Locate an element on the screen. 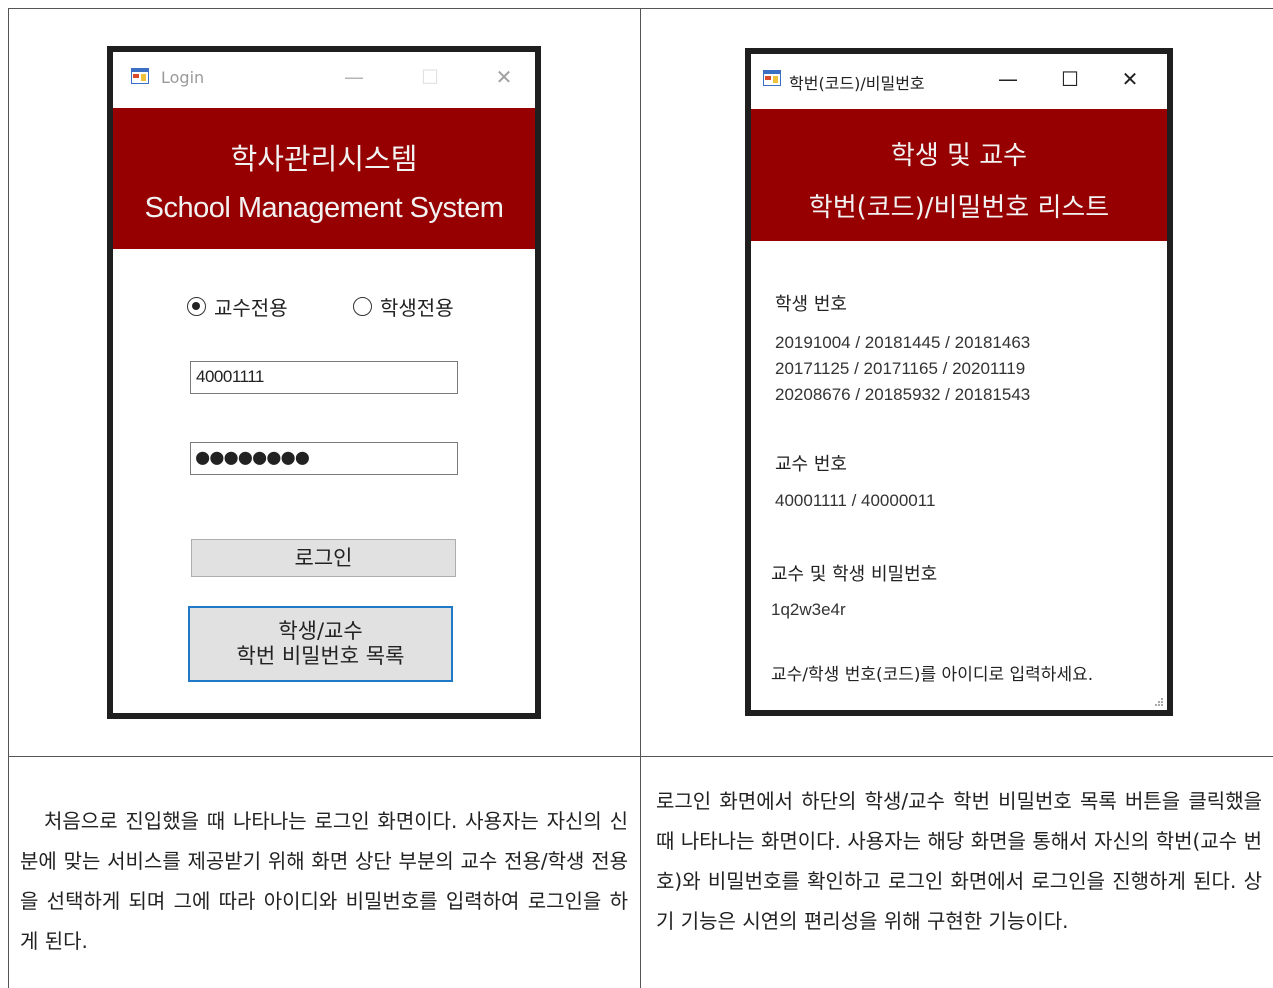 The image size is (1273, 988). banner-title-korean: 학사관리시스템 is located at coordinates (324, 159).